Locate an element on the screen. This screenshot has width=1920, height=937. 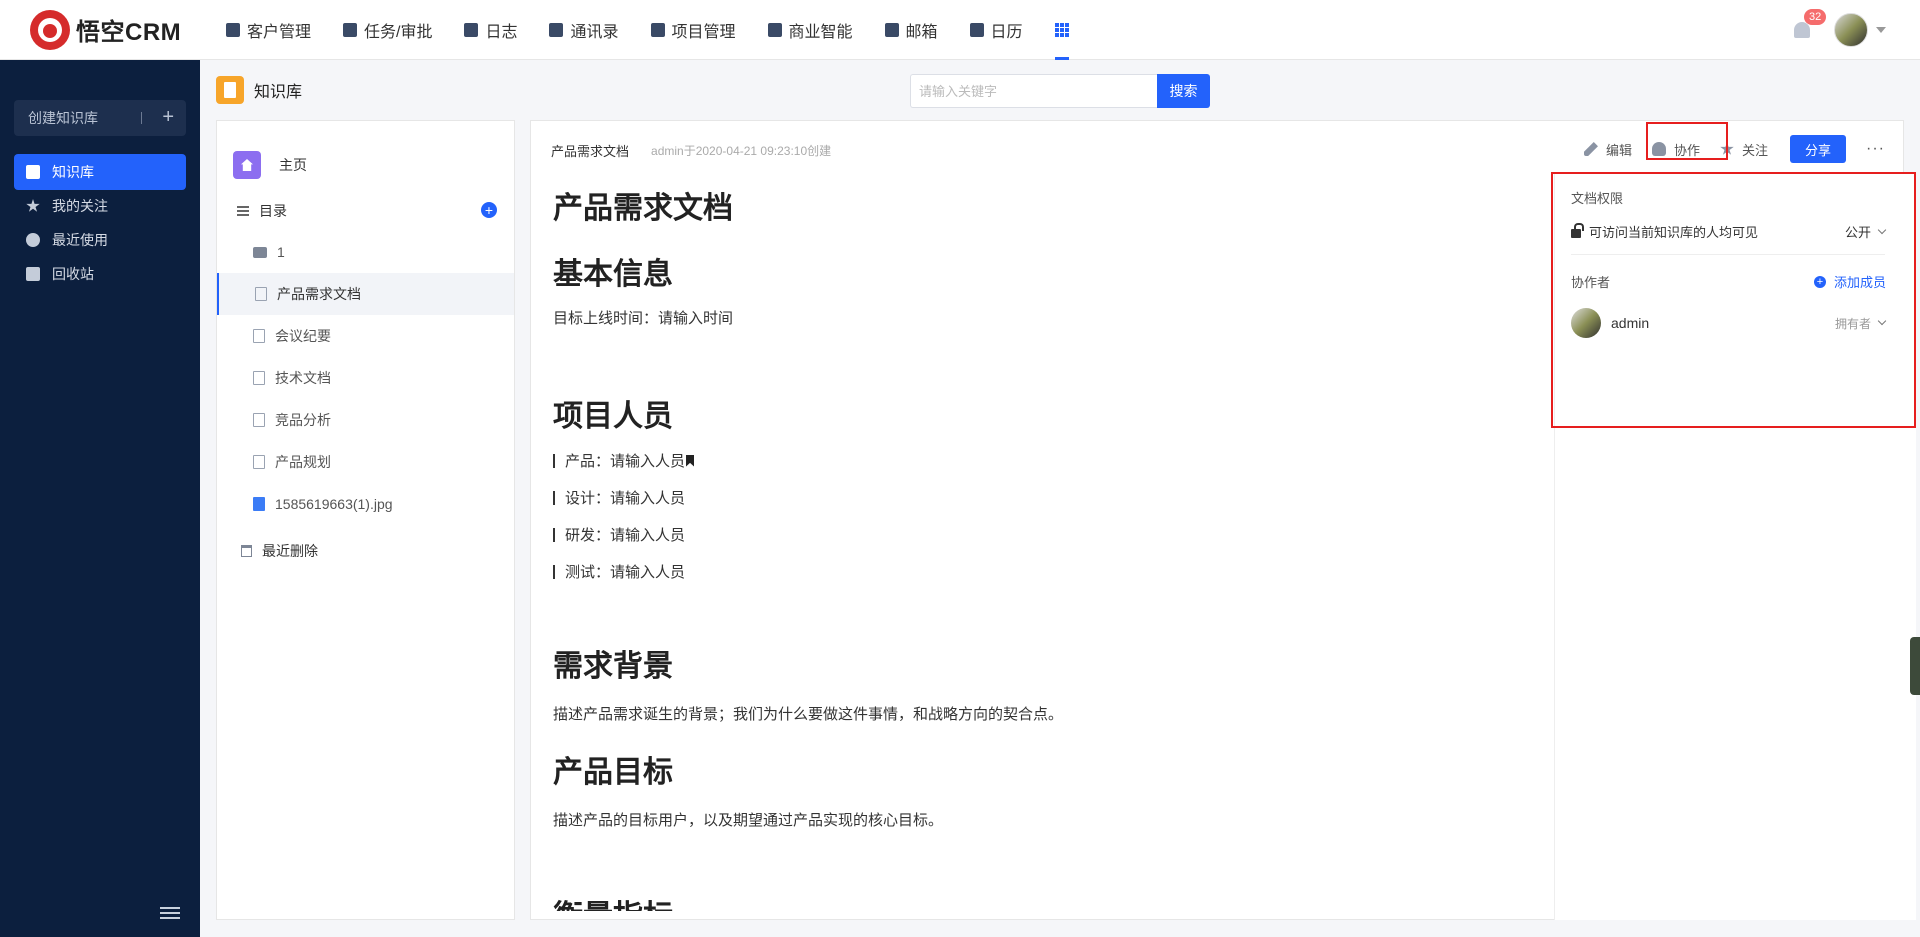
list-item-text: 研发：请输入人员 is located at coordinates (625, 535).